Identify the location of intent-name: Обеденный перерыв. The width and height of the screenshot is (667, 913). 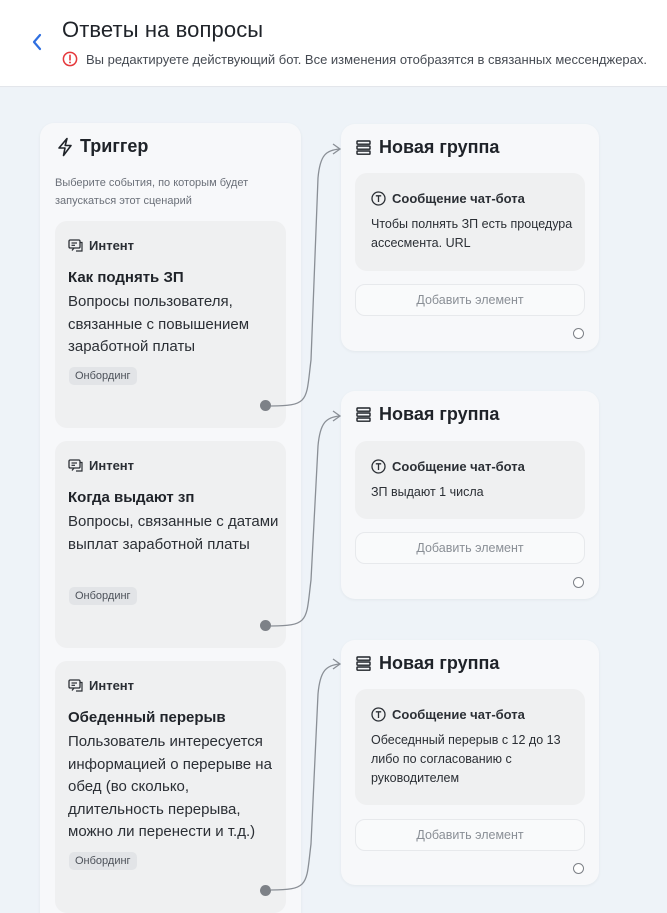
(147, 717).